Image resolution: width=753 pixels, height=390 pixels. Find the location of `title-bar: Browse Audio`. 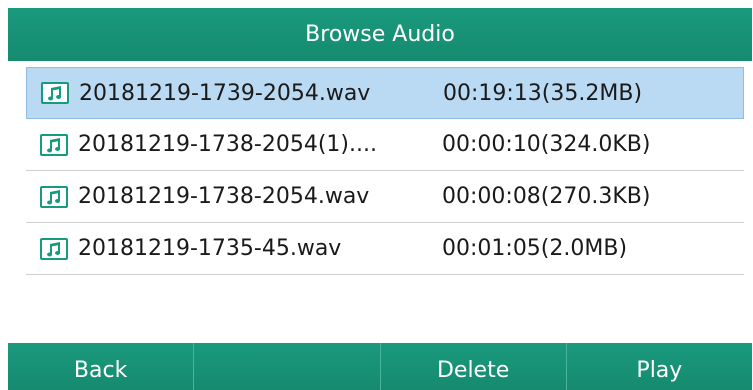

title-bar: Browse Audio is located at coordinates (380, 34).